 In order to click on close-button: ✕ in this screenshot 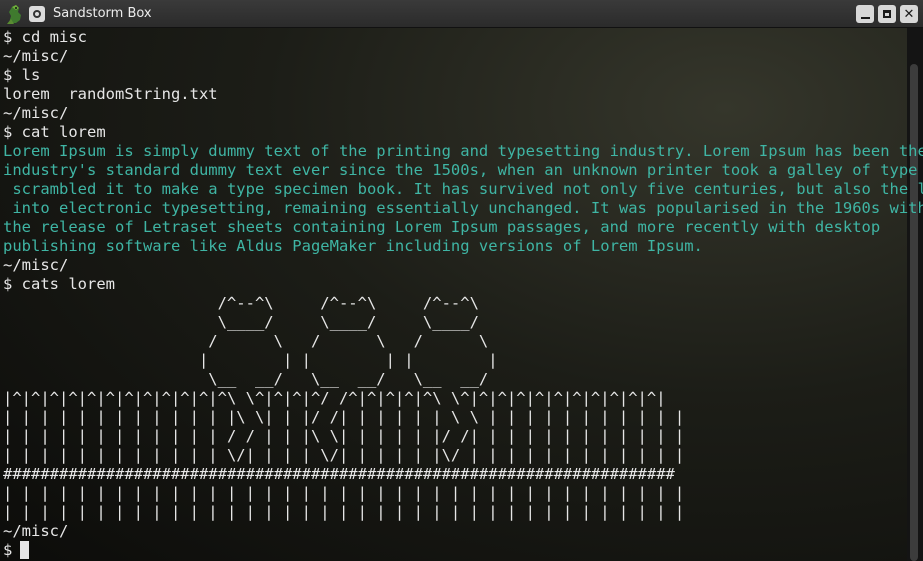, I will do `click(909, 14)`.